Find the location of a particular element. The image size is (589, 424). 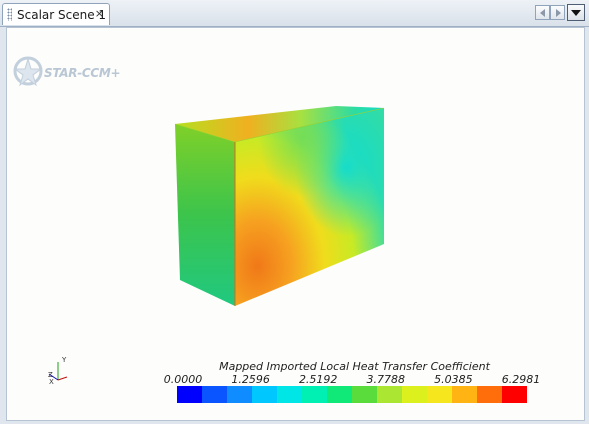

tab-bar: Scalar Scene 1 × is located at coordinates (294, 13).